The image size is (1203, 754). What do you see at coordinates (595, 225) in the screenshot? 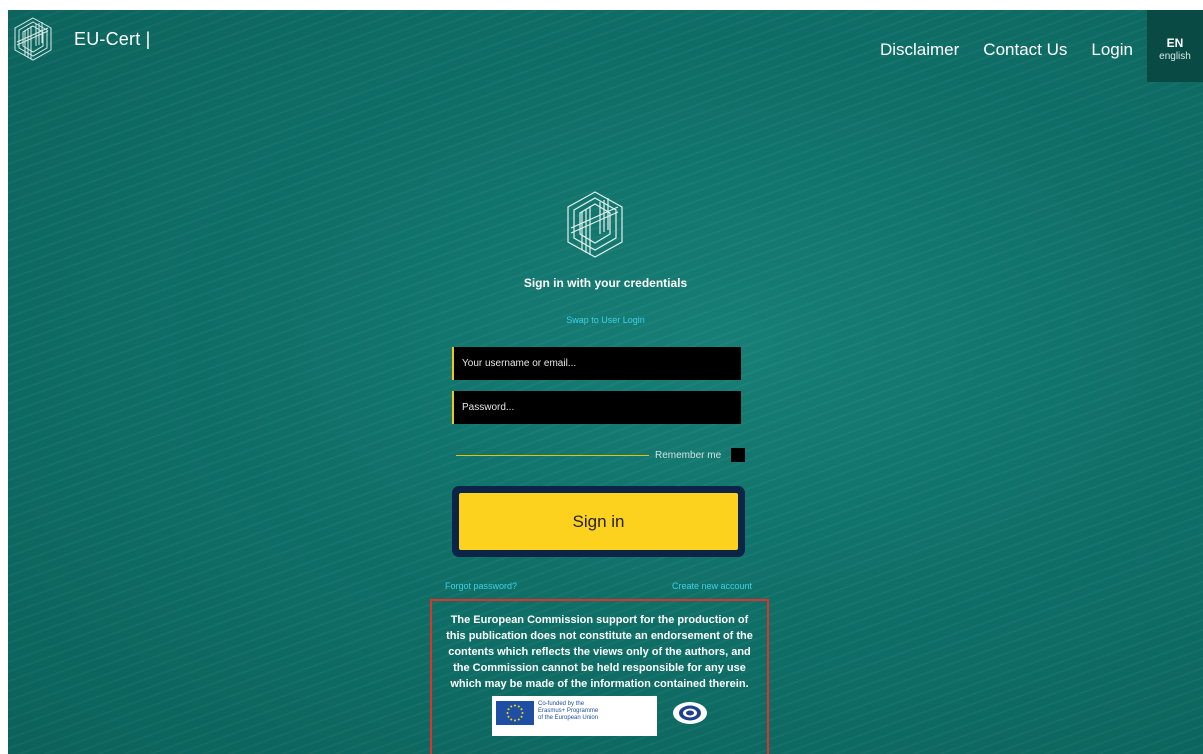
I see `center-logo-icon` at bounding box center [595, 225].